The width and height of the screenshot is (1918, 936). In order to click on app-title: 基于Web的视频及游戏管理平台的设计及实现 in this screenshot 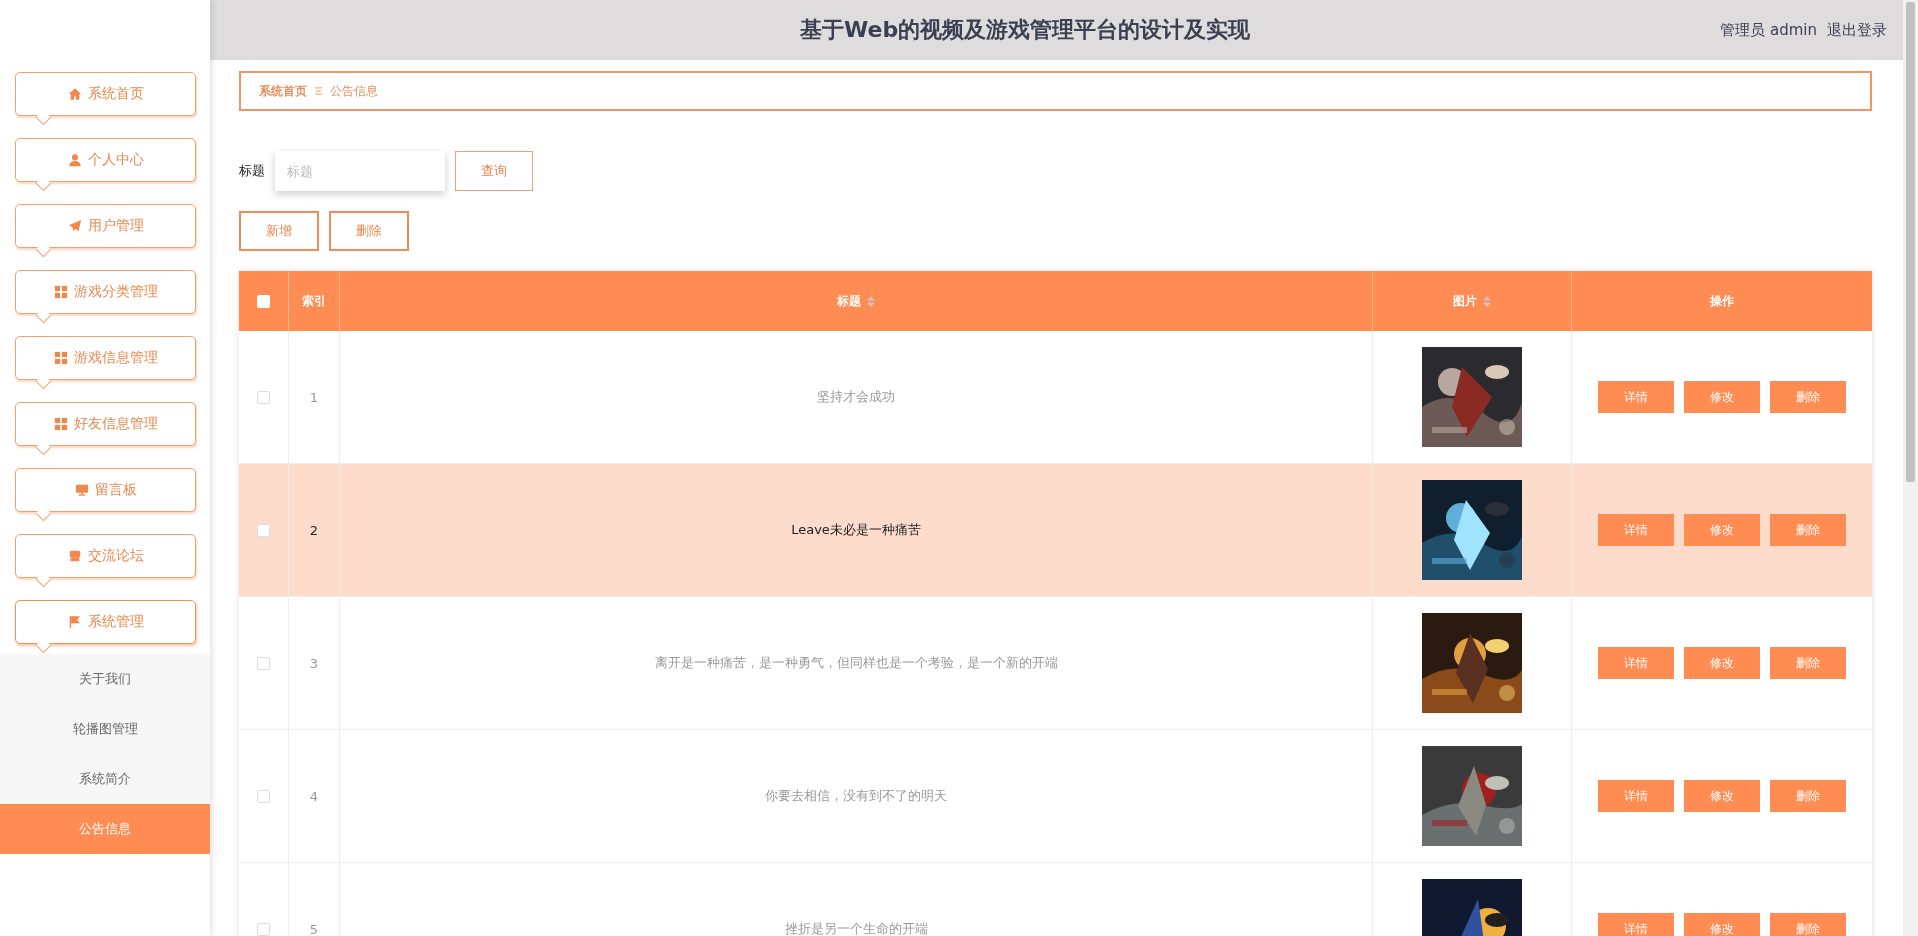, I will do `click(1025, 30)`.